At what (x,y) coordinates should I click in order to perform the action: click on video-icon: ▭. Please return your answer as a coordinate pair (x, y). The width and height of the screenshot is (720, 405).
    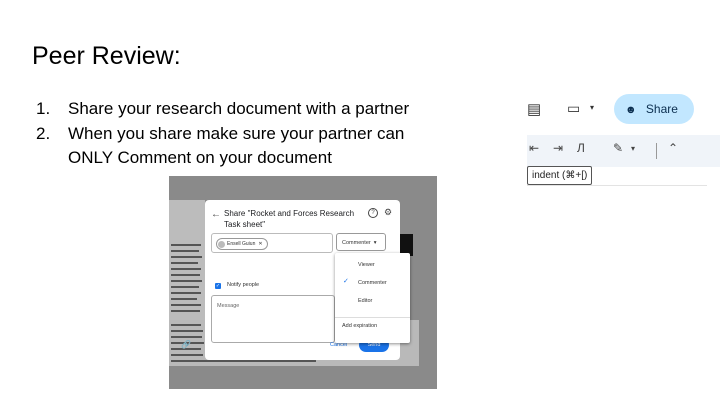
    Looking at the image, I should click on (573, 108).